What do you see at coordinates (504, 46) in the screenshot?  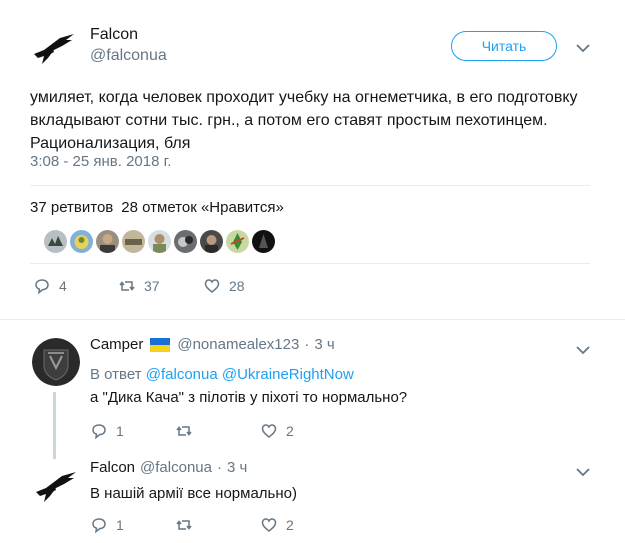 I see `follow-button: Читать` at bounding box center [504, 46].